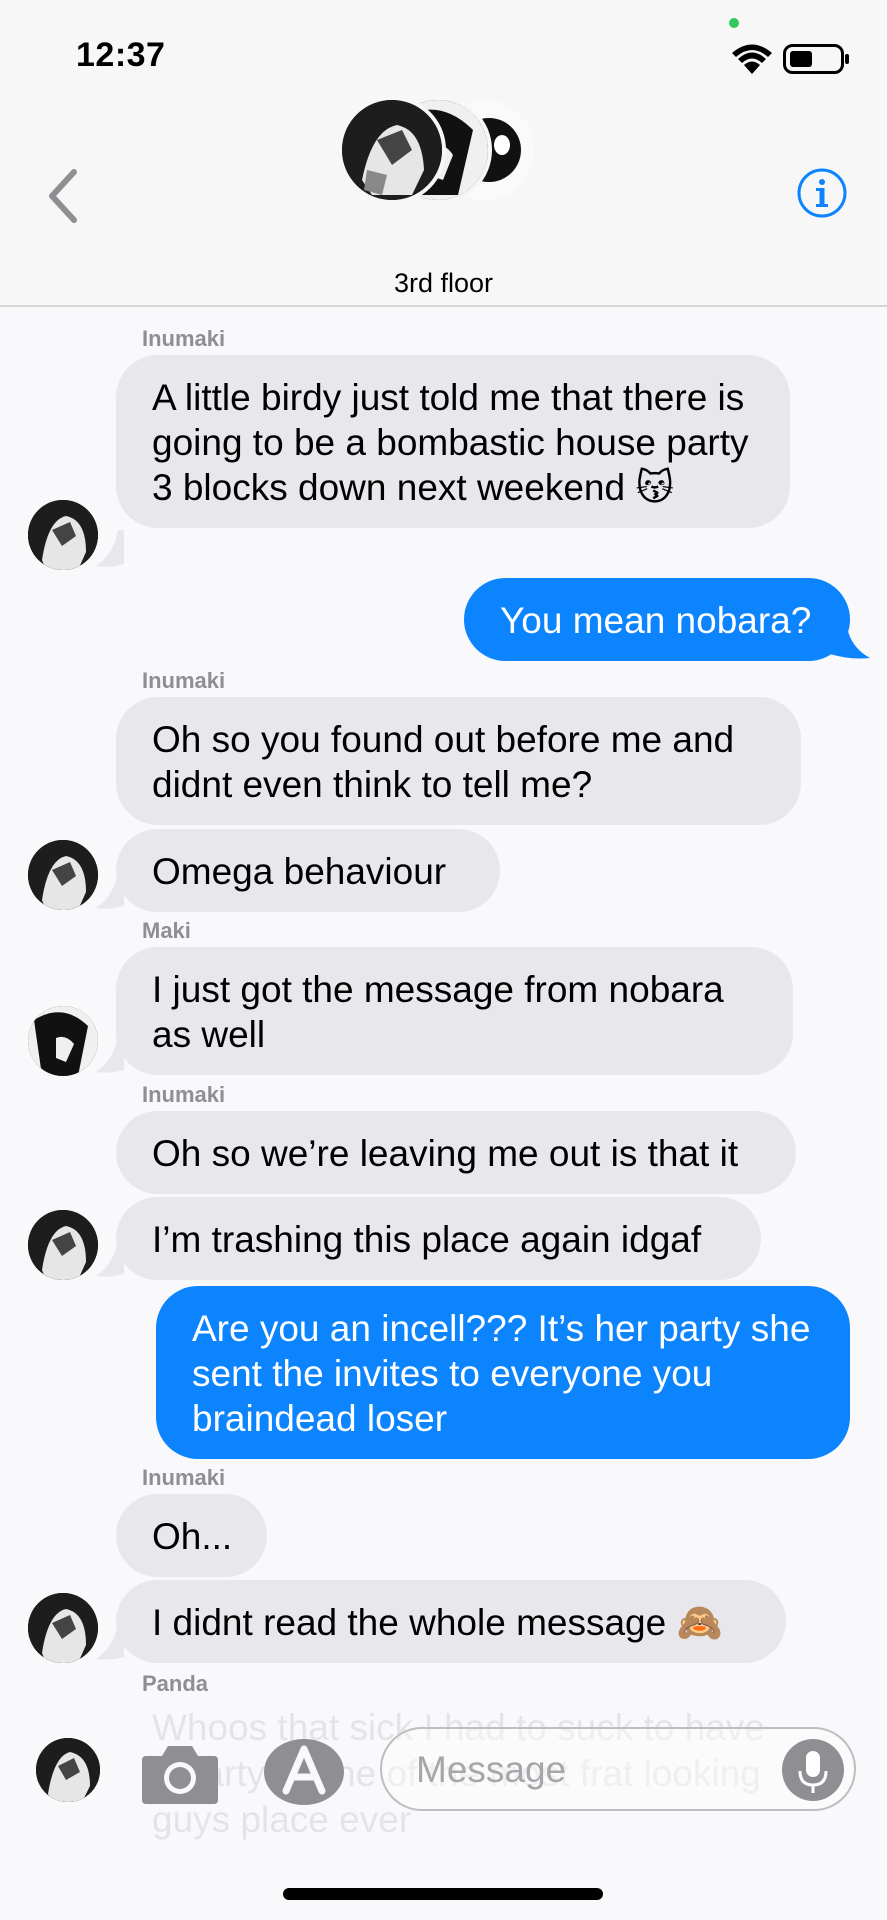  Describe the element at coordinates (451, 1621) in the screenshot. I see `incoming-message-bubble: I didnt read the whole message 🙈` at that location.